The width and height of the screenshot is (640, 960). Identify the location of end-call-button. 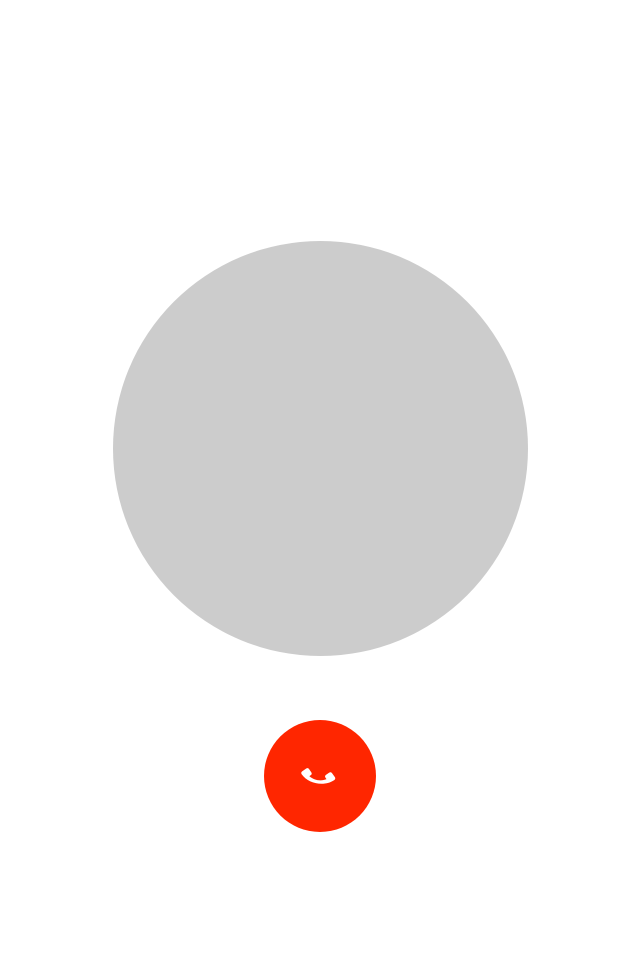
(320, 776).